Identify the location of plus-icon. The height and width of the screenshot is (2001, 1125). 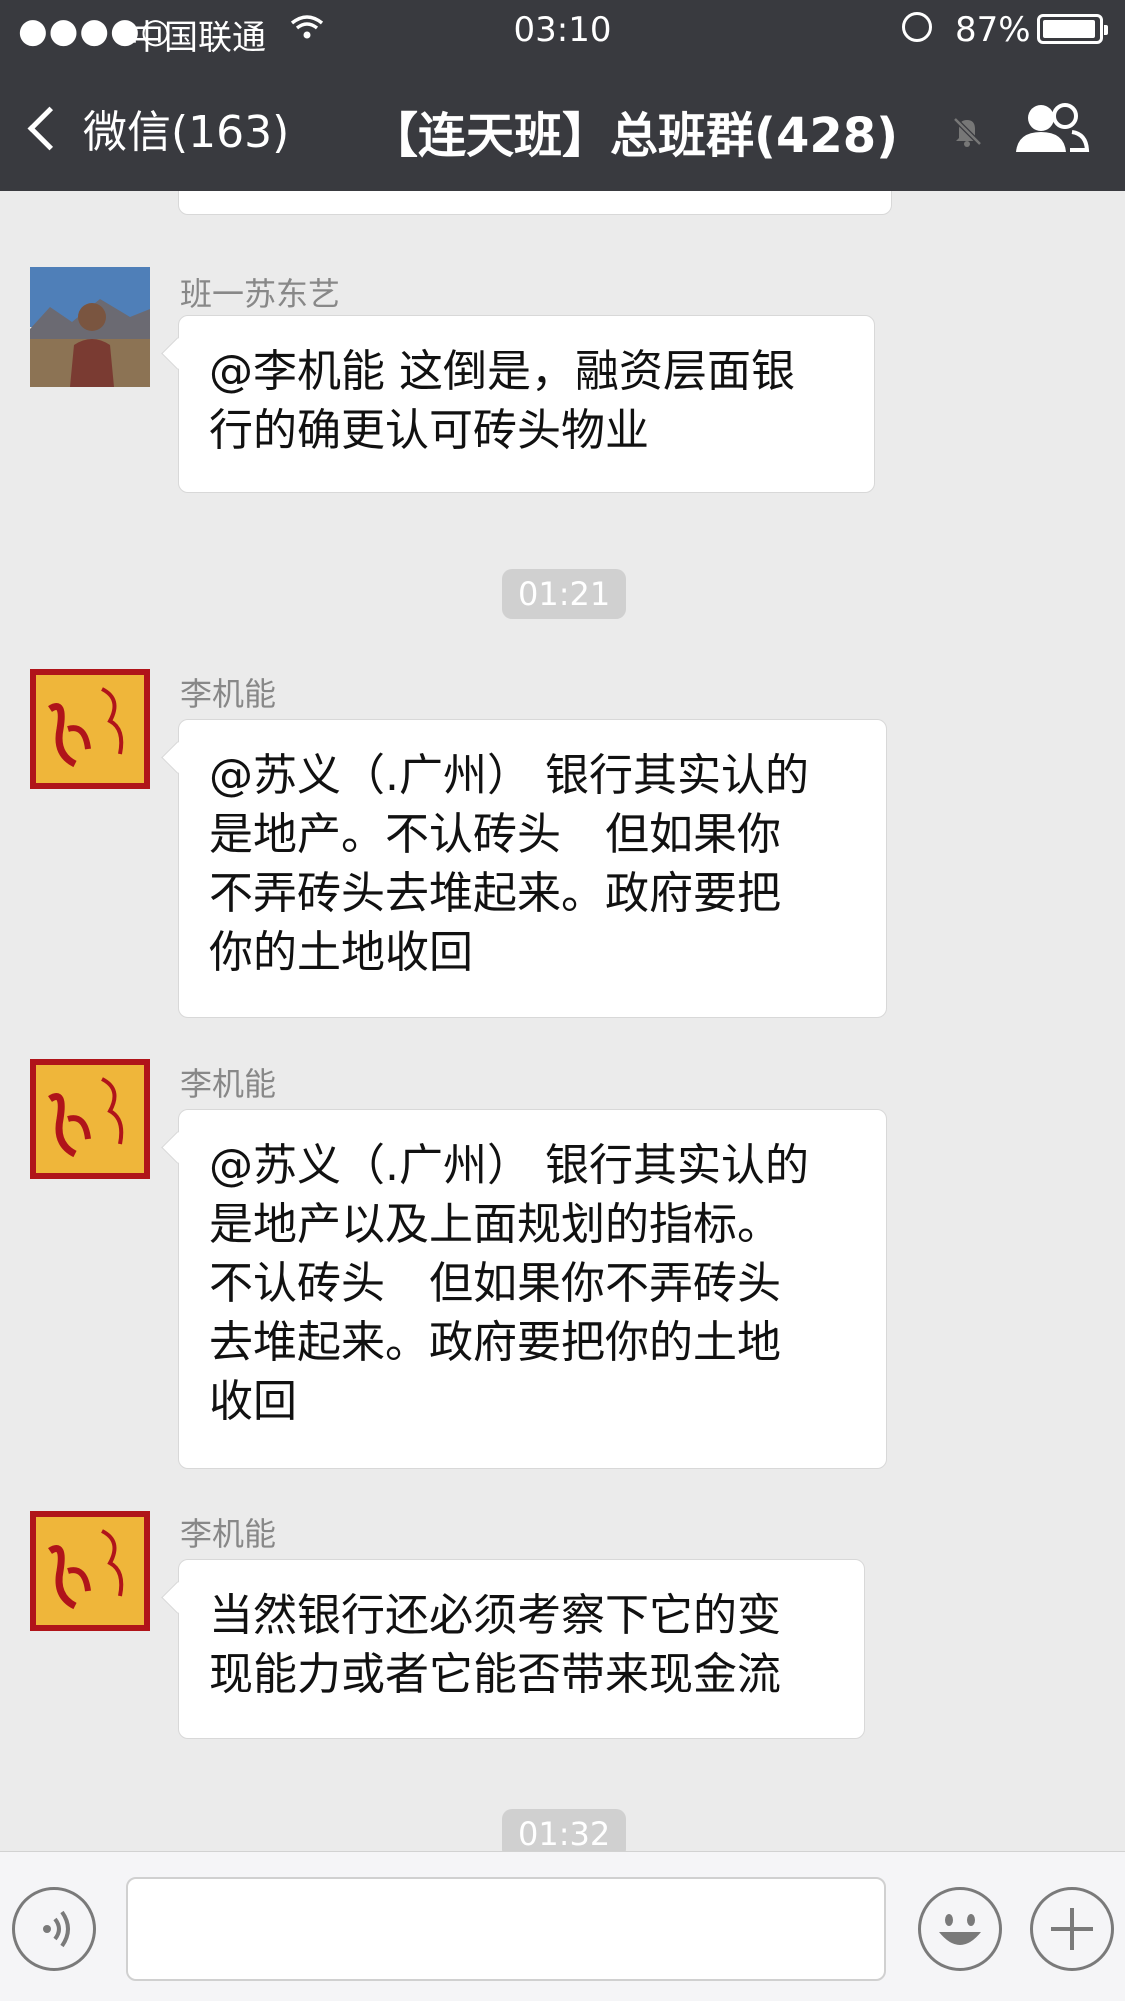
(1072, 1929).